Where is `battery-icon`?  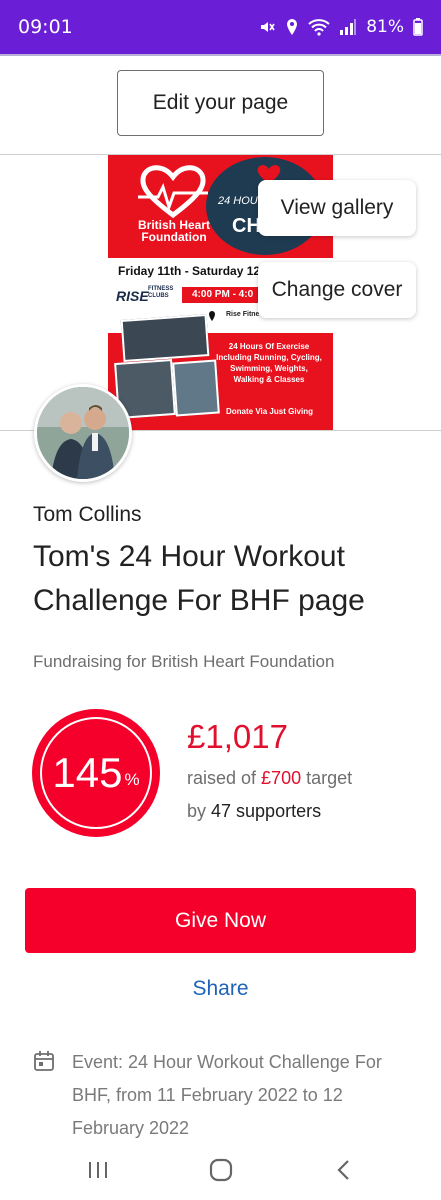
battery-icon is located at coordinates (418, 27).